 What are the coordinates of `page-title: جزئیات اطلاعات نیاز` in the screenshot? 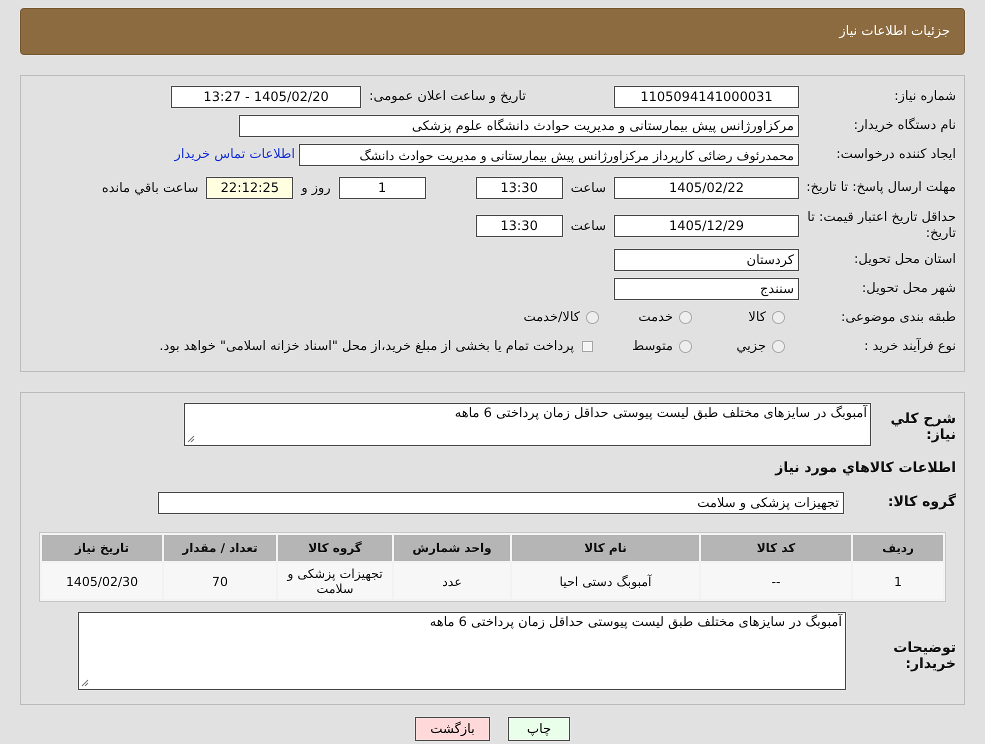 It's located at (894, 31).